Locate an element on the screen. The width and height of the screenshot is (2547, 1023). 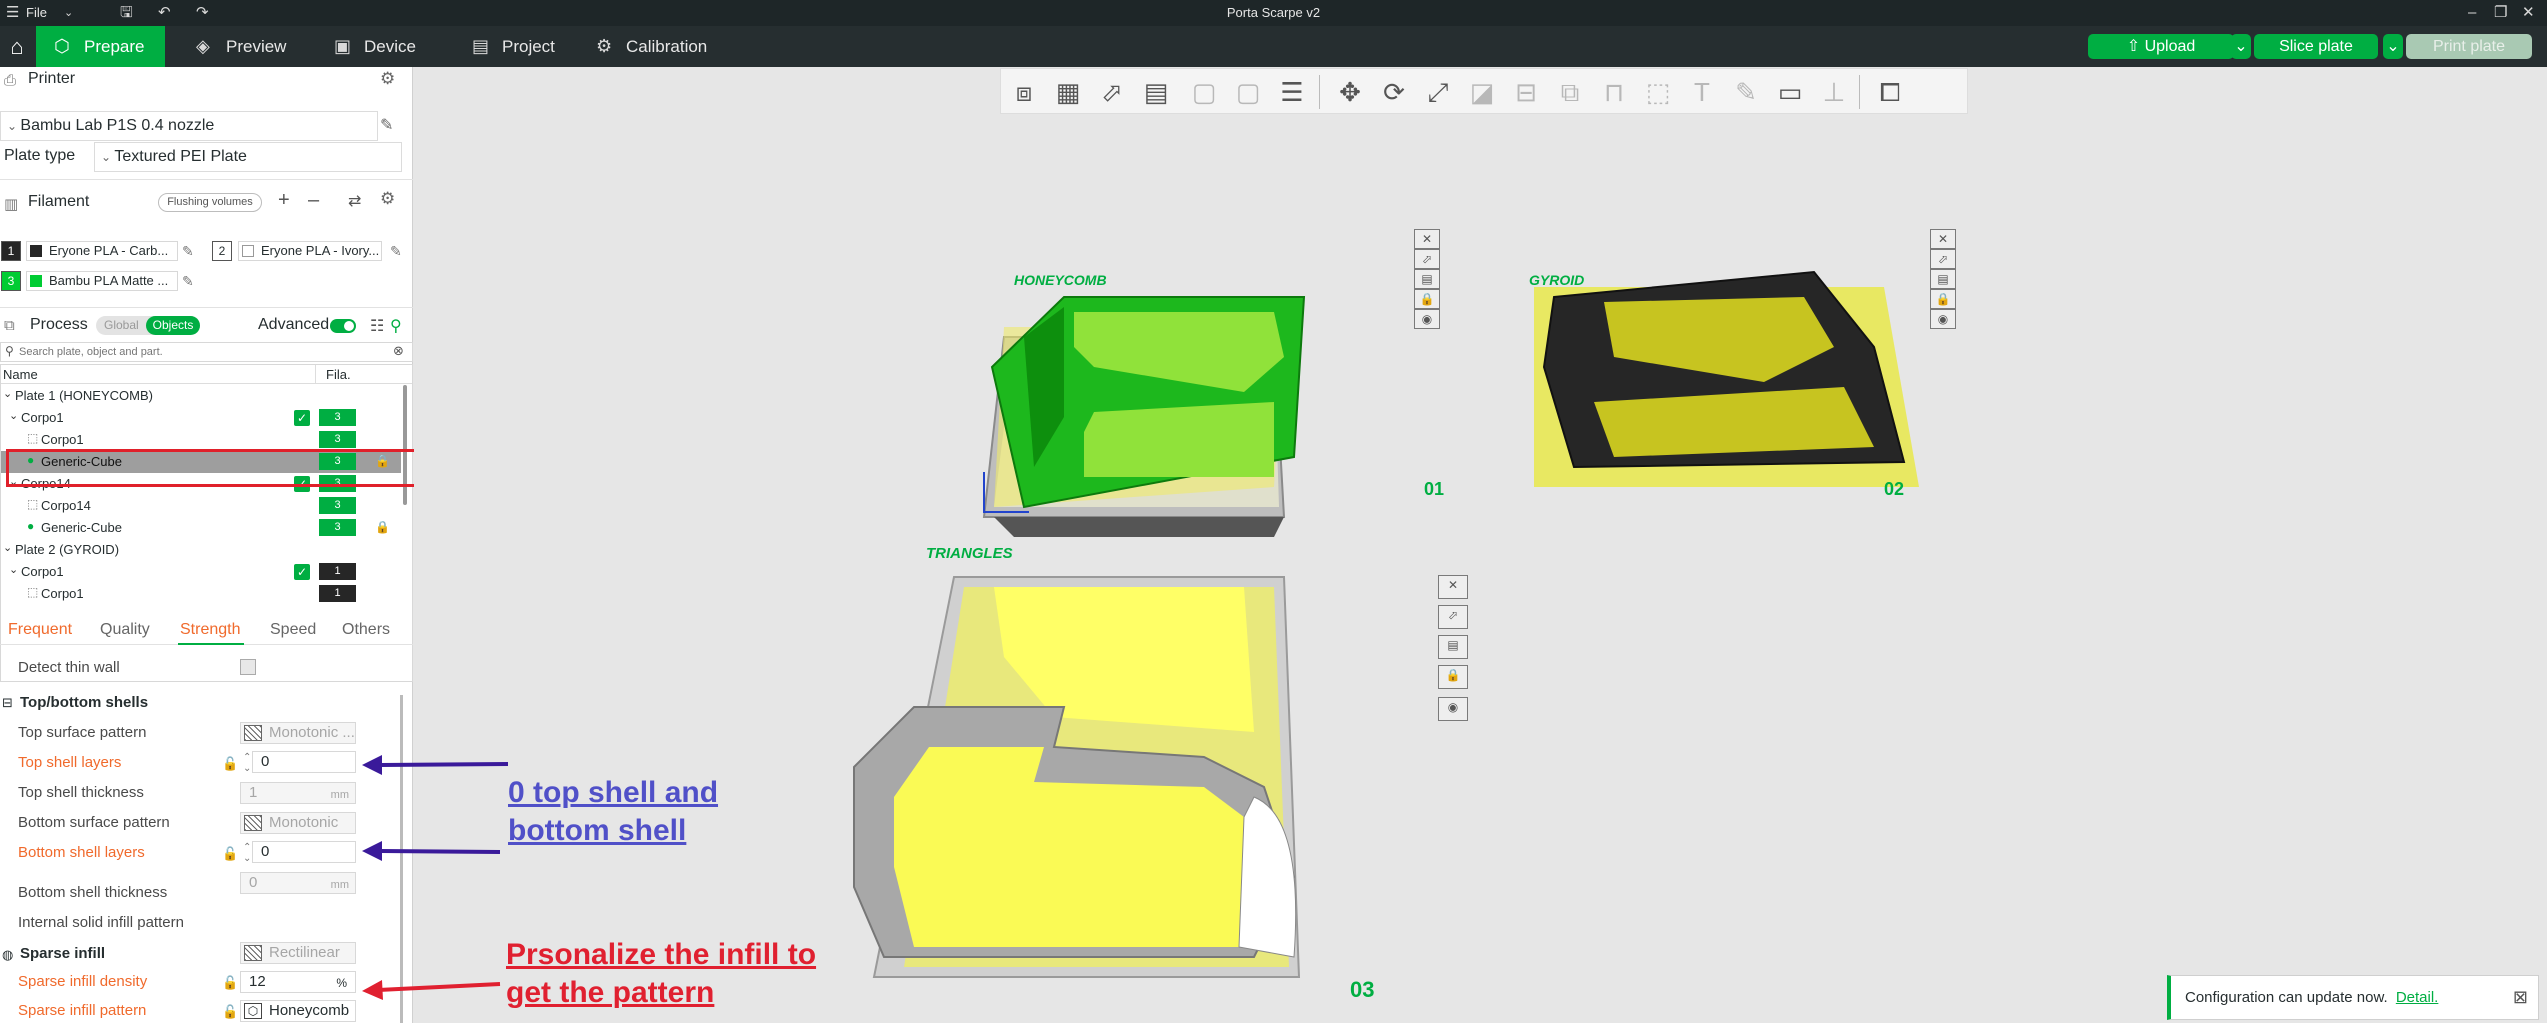
filament-settings-gear-icon: ⚙ is located at coordinates (387, 199).